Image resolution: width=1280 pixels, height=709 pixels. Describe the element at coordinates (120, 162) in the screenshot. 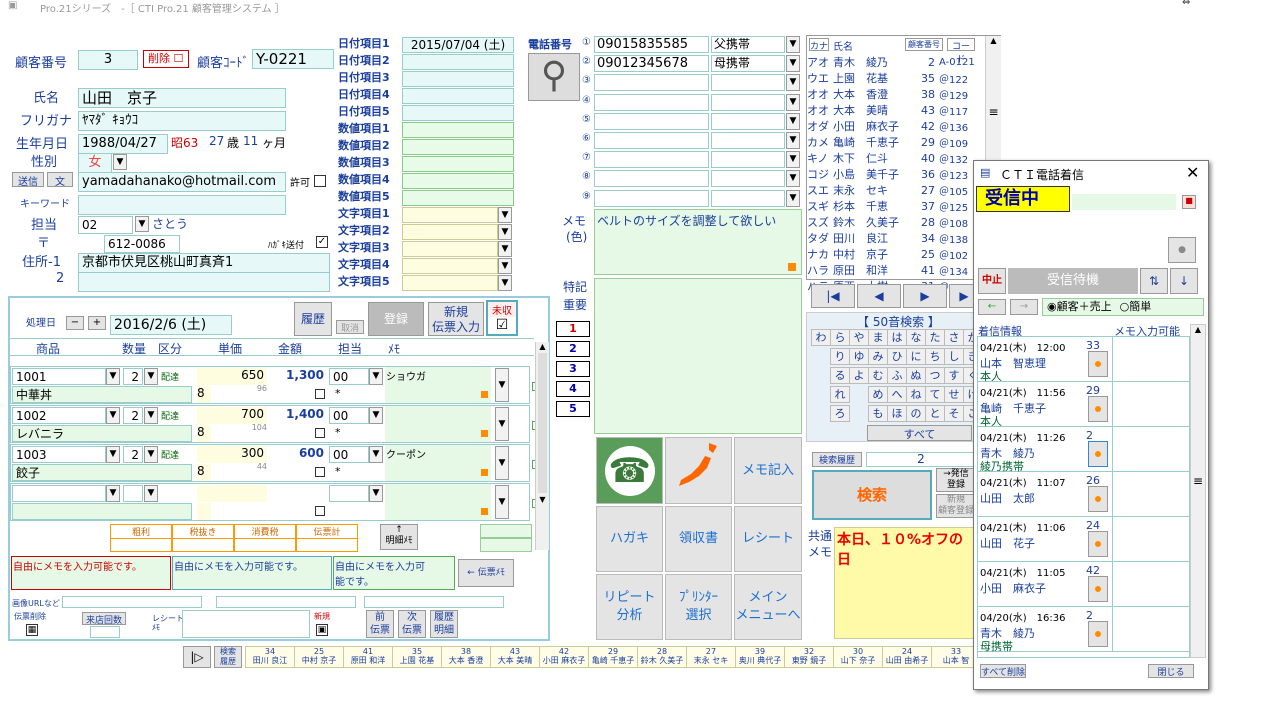

I see `gender-dropdown: ▼` at that location.